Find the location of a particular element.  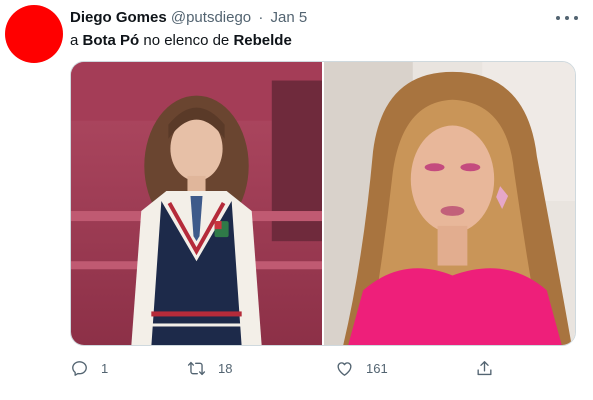

share-button is located at coordinates (484, 368).